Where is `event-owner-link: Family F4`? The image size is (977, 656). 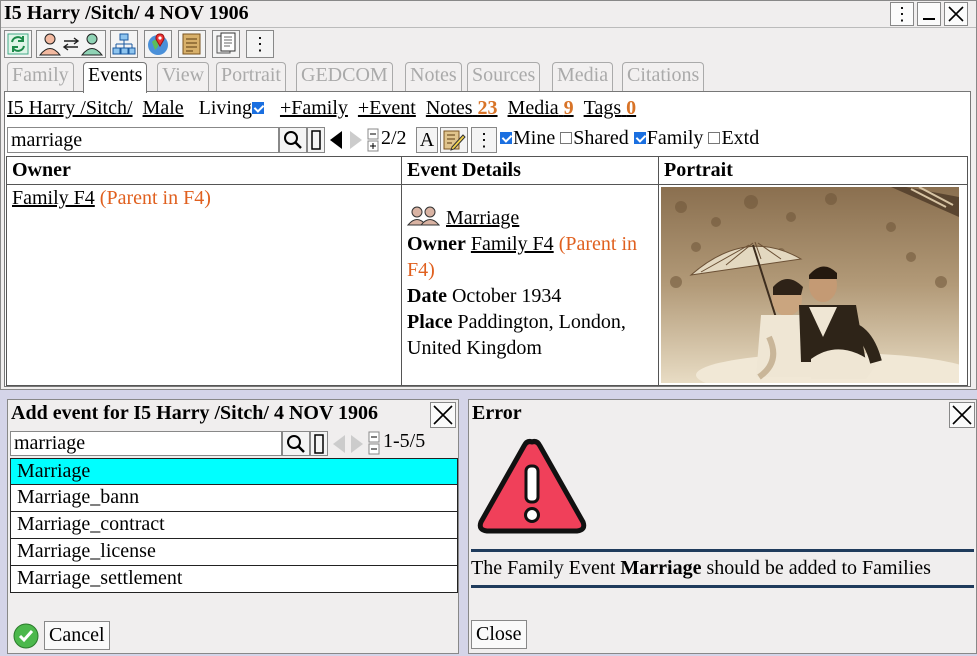 event-owner-link: Family F4 is located at coordinates (512, 244).